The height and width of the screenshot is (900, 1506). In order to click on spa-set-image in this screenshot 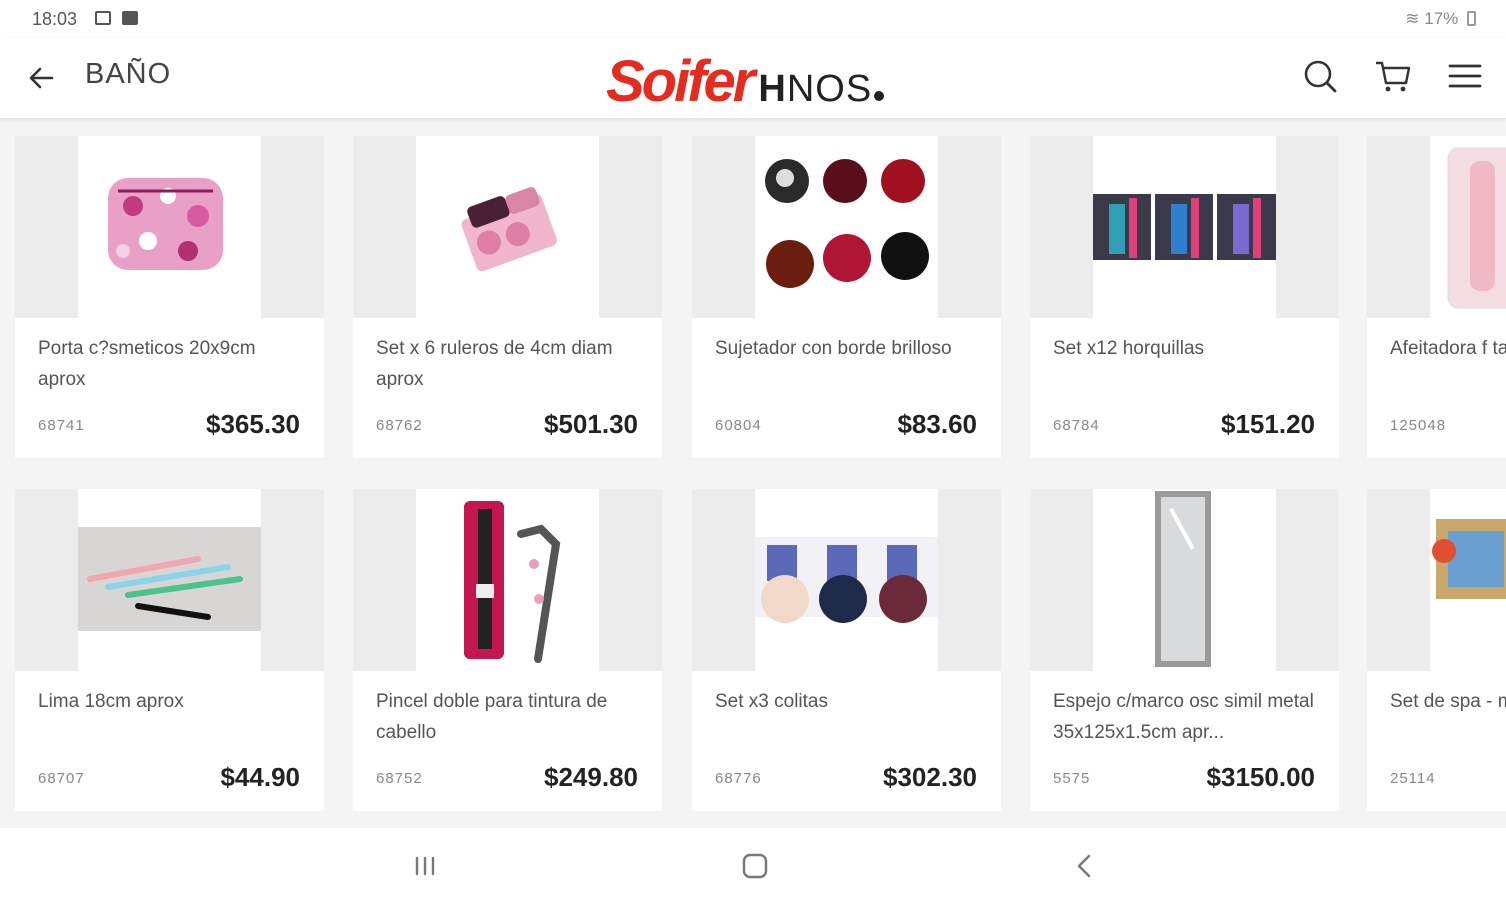, I will do `click(1469, 559)`.